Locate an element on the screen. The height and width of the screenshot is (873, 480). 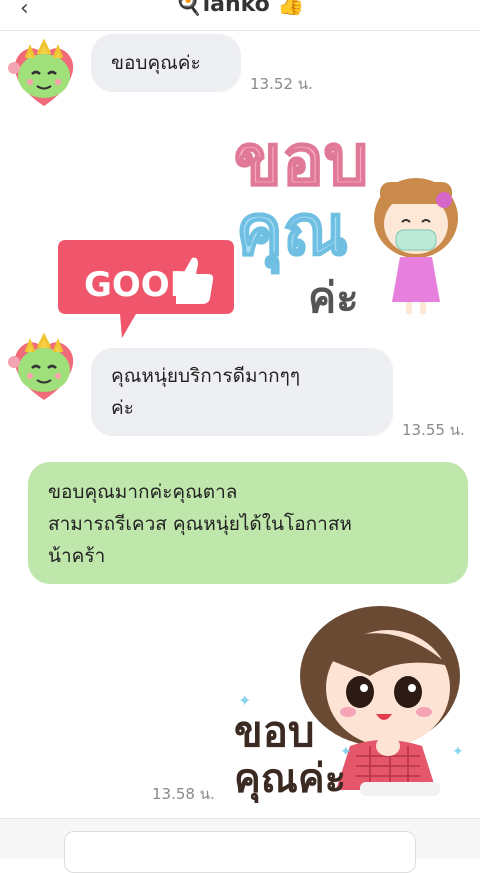
thank-you-girl-mask-sticker: ขอบ คุณ ค่ะ is located at coordinates (350, 217).